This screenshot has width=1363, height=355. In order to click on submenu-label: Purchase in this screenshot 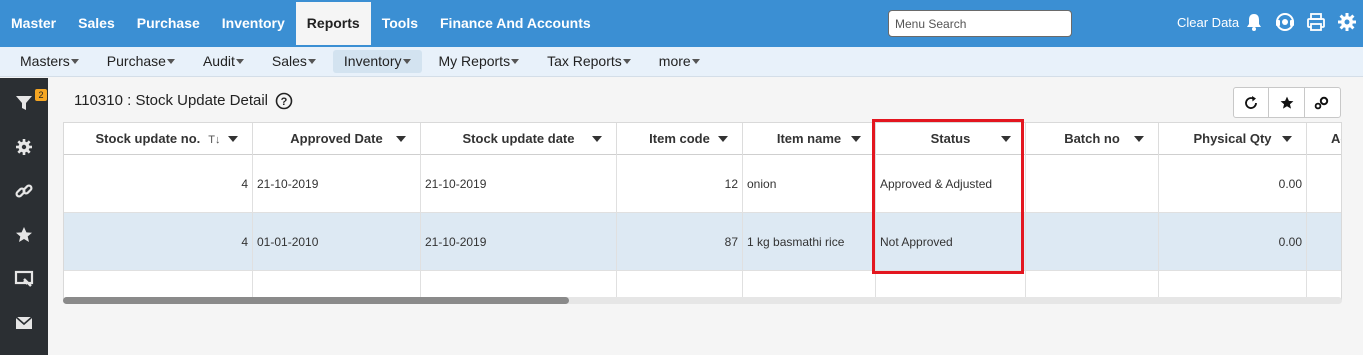, I will do `click(136, 61)`.